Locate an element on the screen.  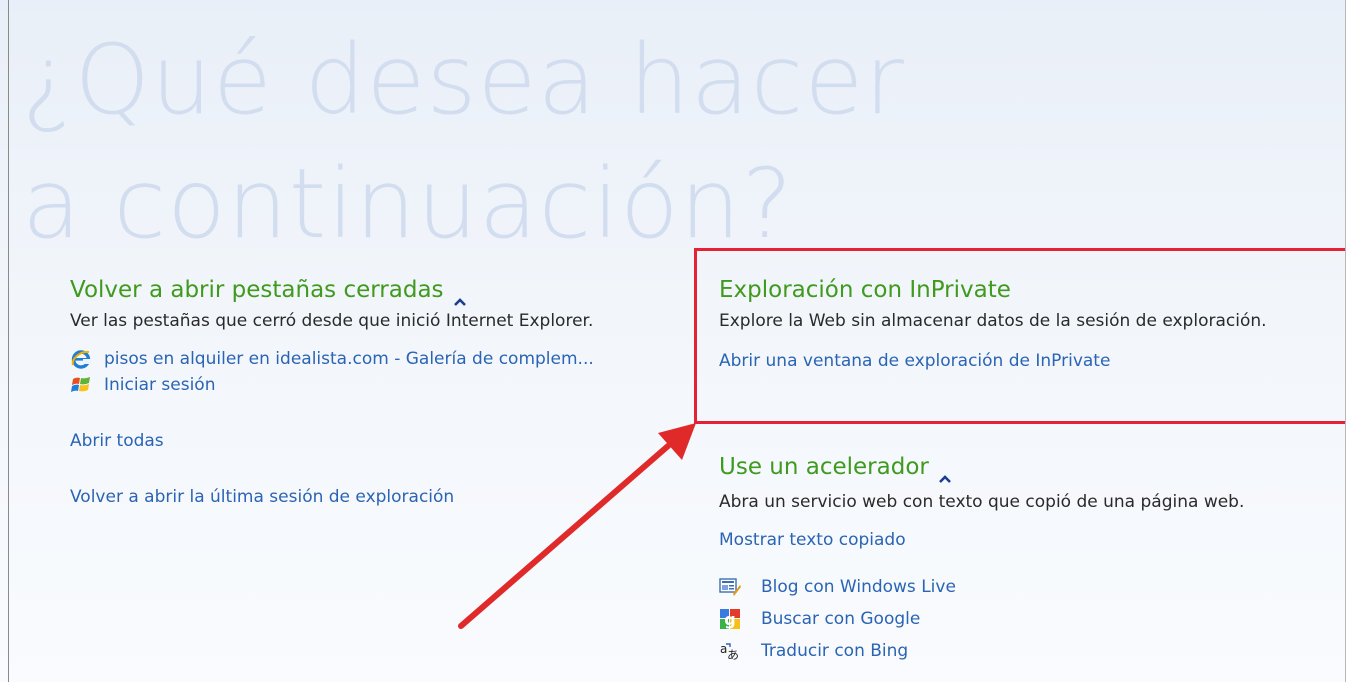
annotation-arrow is located at coordinates (577, 526).